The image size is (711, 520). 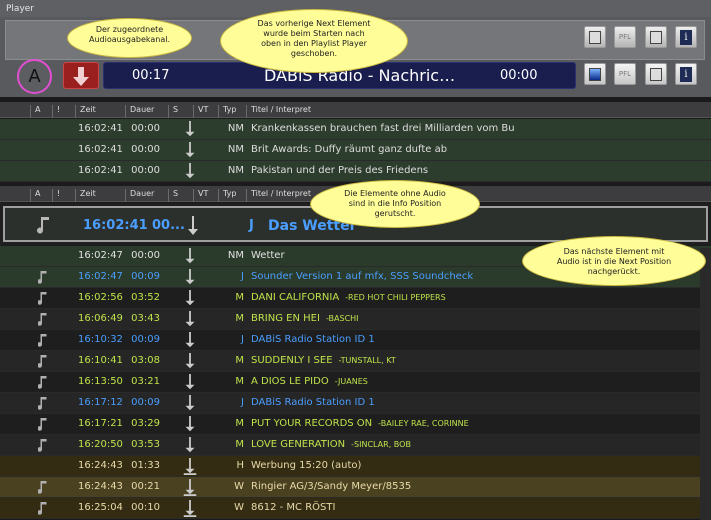 What do you see at coordinates (242, 276) in the screenshot?
I see `row-type: J` at bounding box center [242, 276].